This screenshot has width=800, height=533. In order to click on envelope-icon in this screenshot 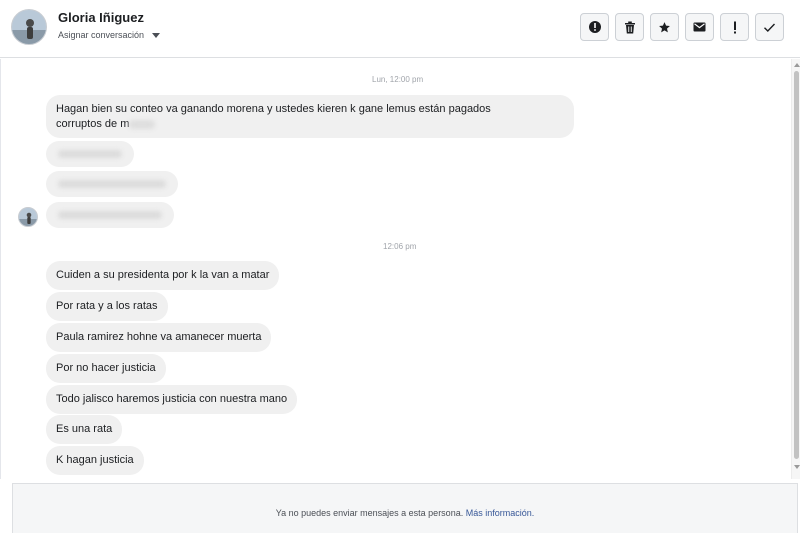, I will do `click(699, 27)`.